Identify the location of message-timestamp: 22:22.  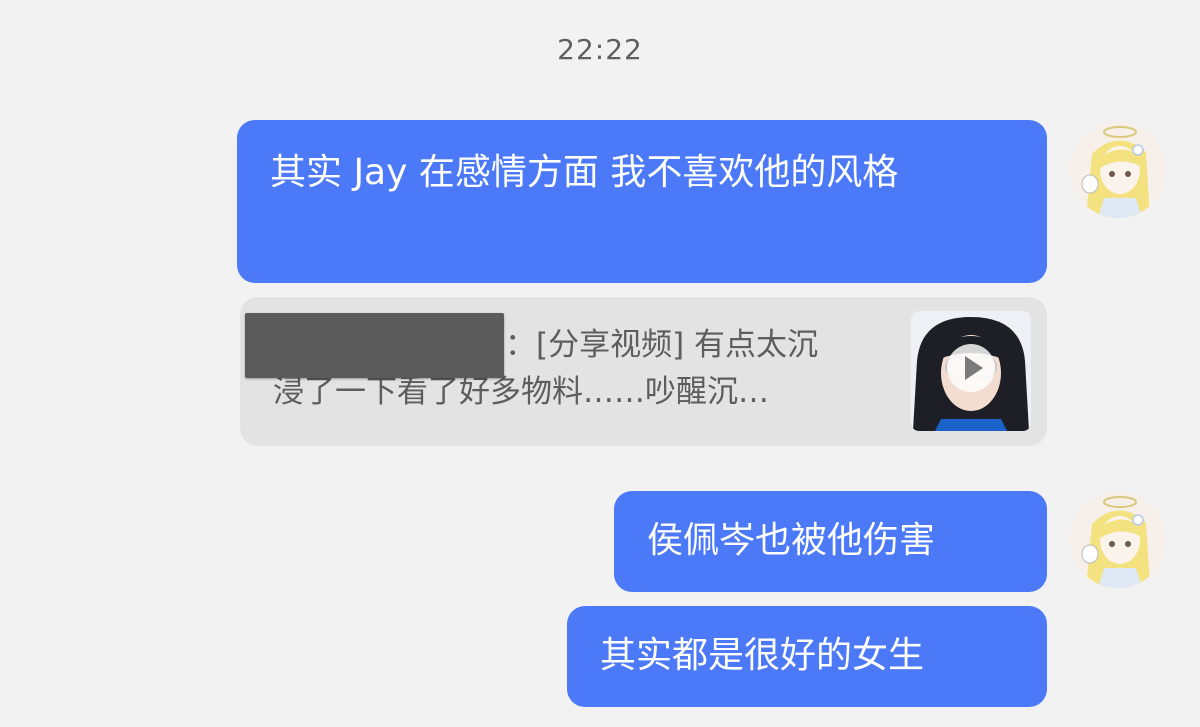
(600, 49).